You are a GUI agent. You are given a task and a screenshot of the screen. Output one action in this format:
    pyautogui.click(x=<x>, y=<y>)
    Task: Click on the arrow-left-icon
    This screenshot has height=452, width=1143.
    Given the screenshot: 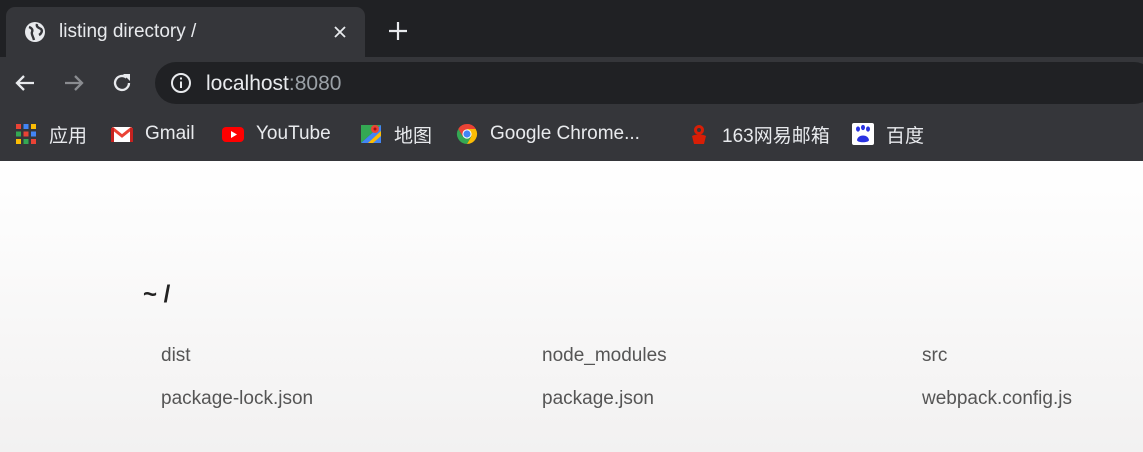 What is the action you would take?
    pyautogui.click(x=24, y=83)
    